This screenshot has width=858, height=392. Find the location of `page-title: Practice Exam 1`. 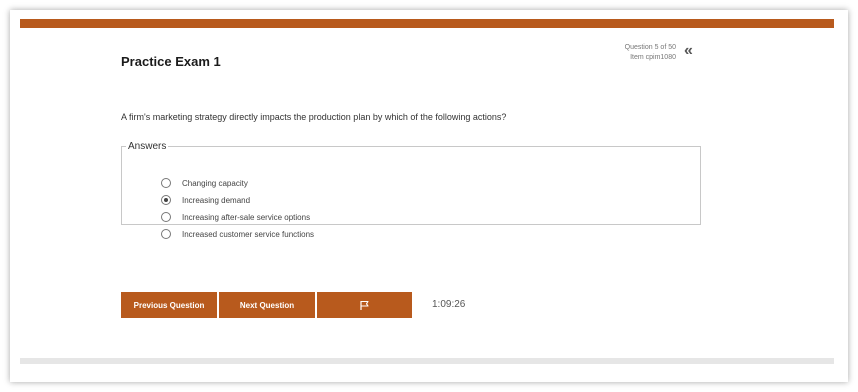

page-title: Practice Exam 1 is located at coordinates (171, 61).